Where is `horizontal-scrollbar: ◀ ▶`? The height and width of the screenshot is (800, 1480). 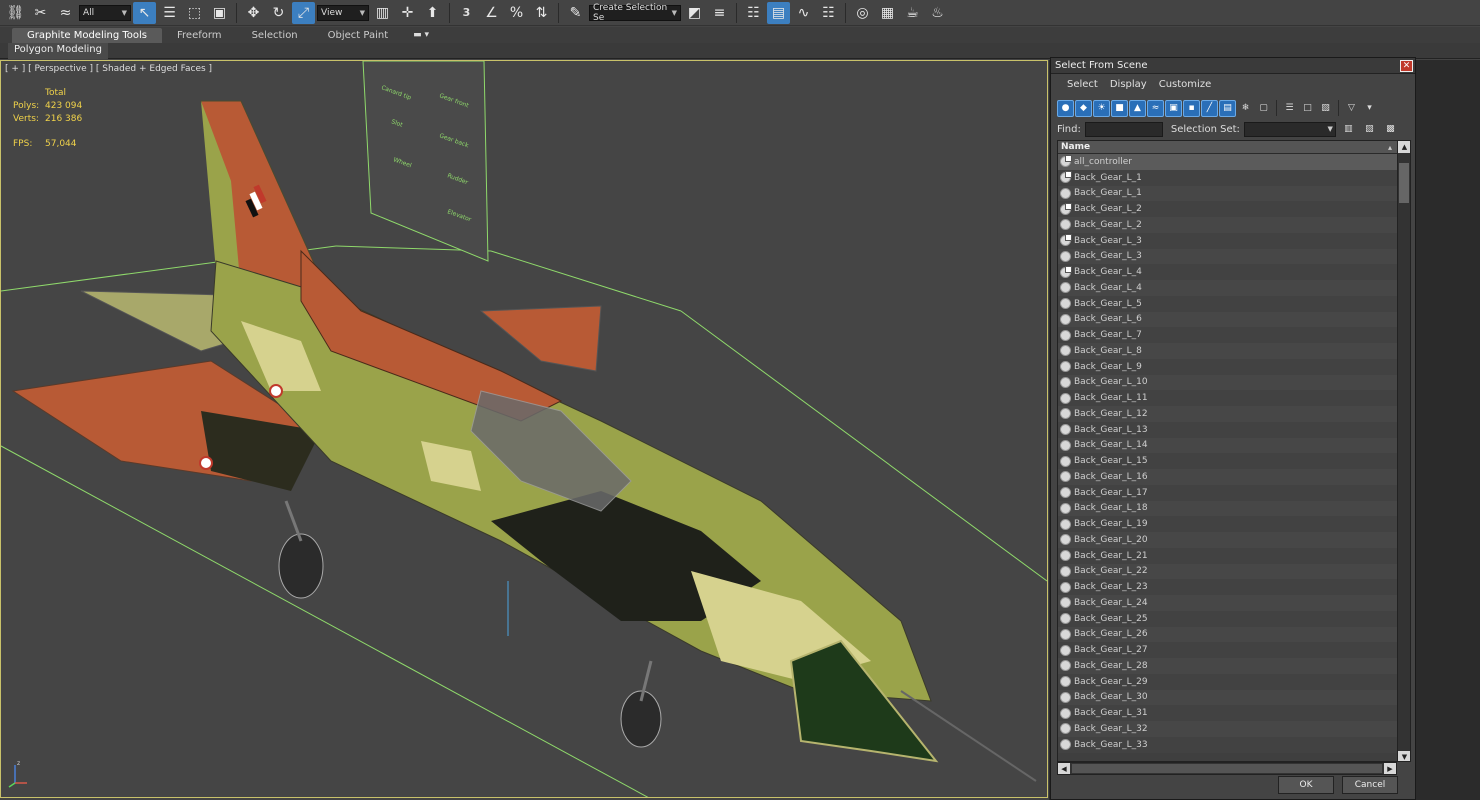 horizontal-scrollbar: ◀ ▶ is located at coordinates (1227, 768).